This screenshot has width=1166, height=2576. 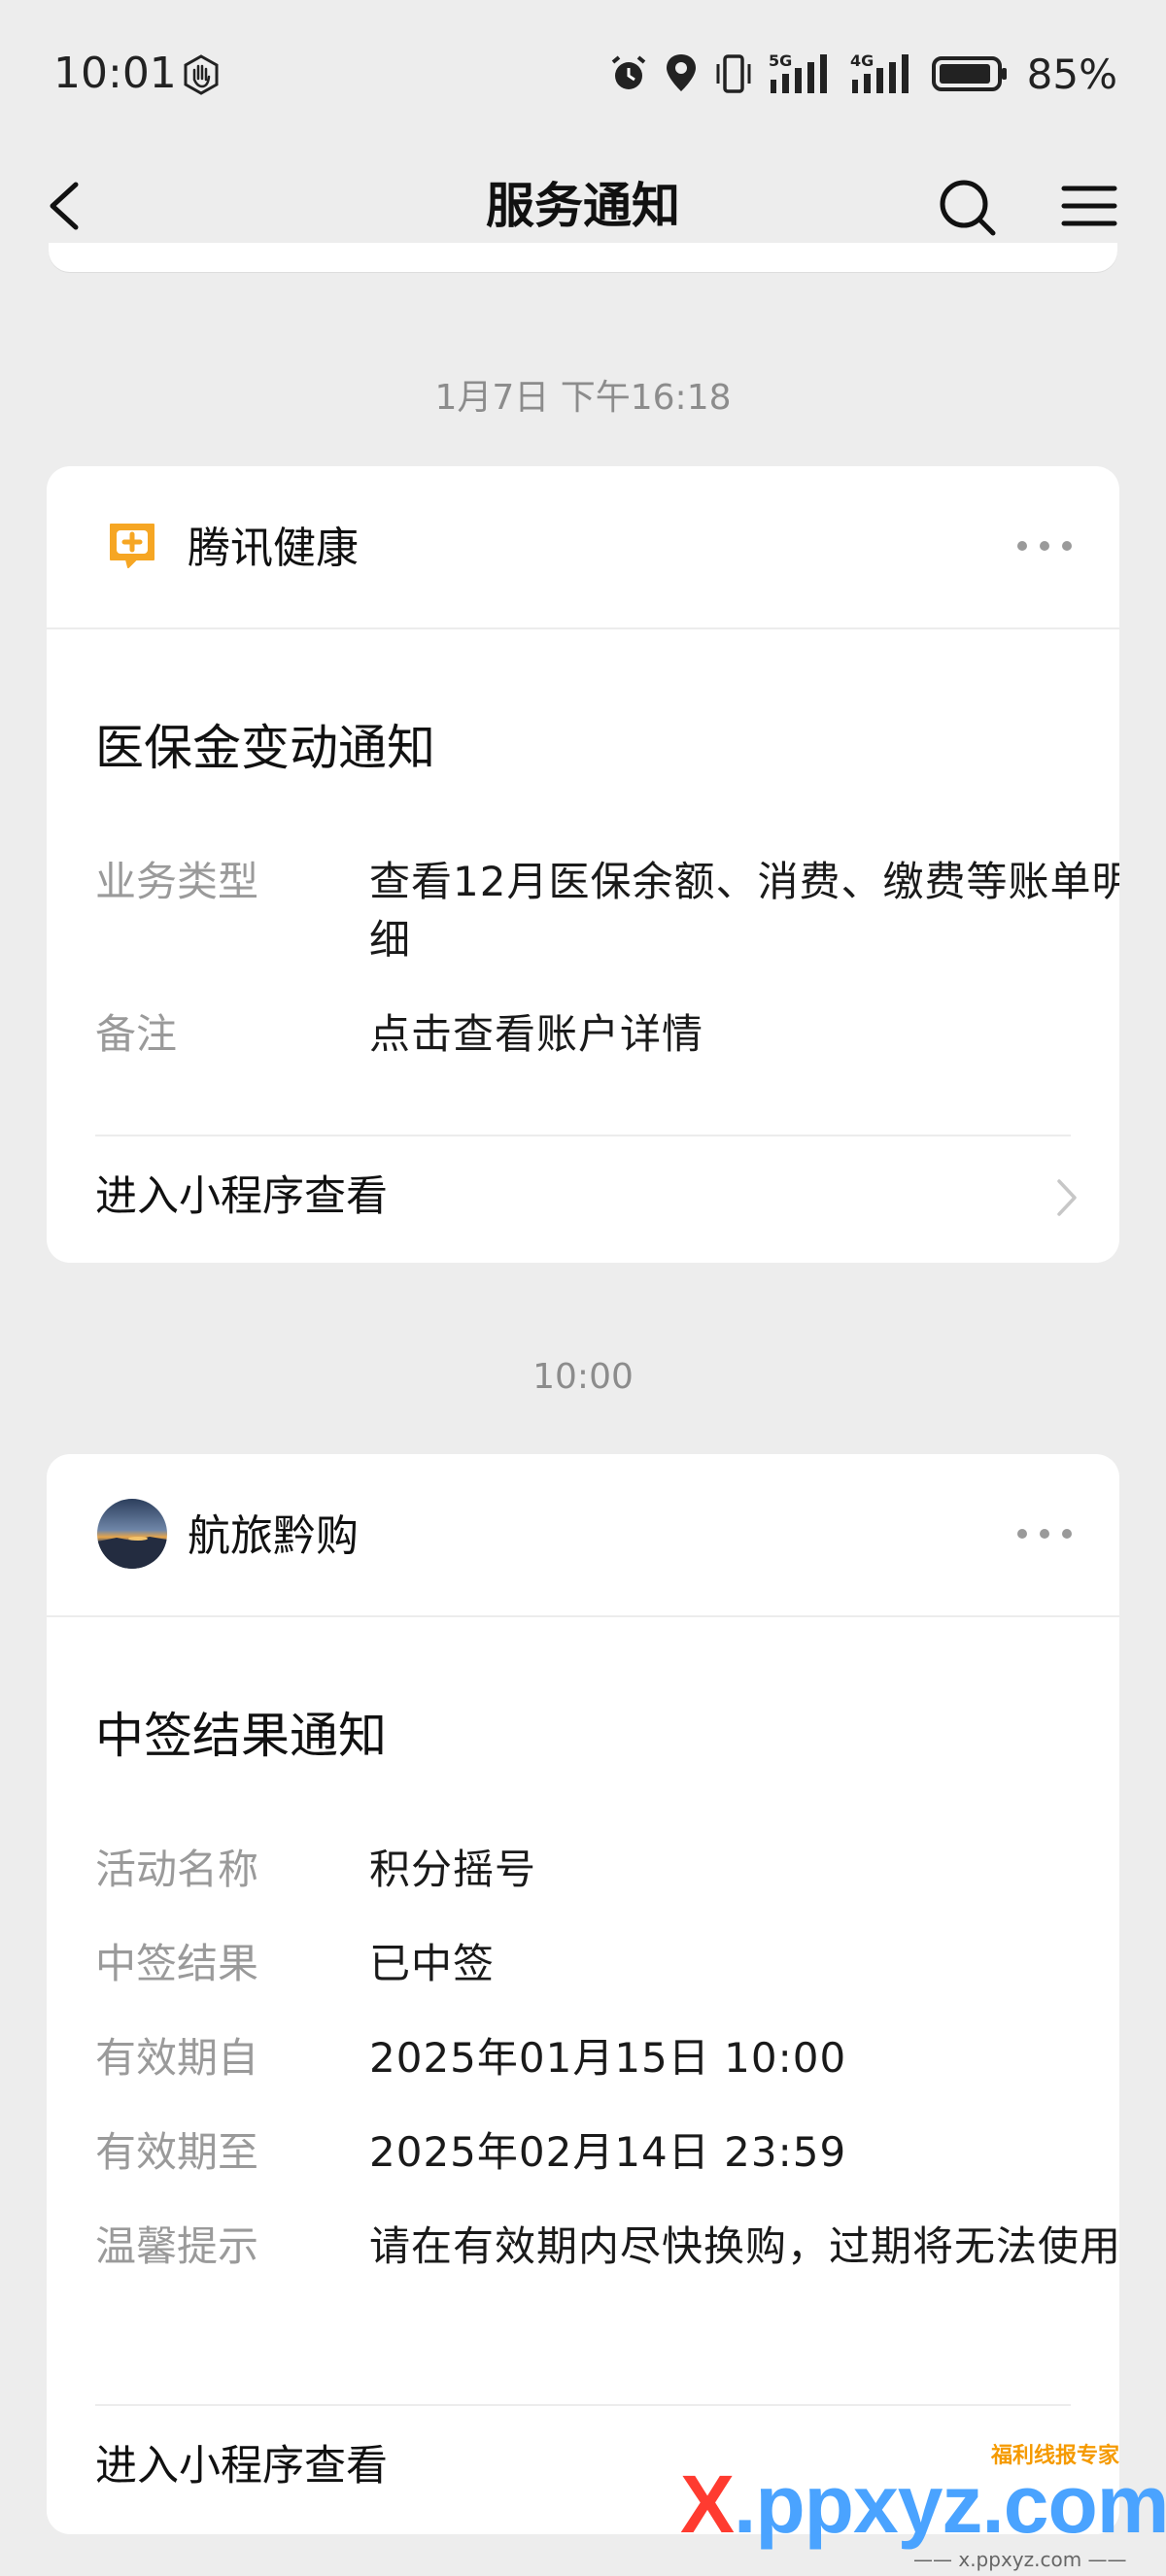 I want to click on health-plus-icon, so click(x=132, y=546).